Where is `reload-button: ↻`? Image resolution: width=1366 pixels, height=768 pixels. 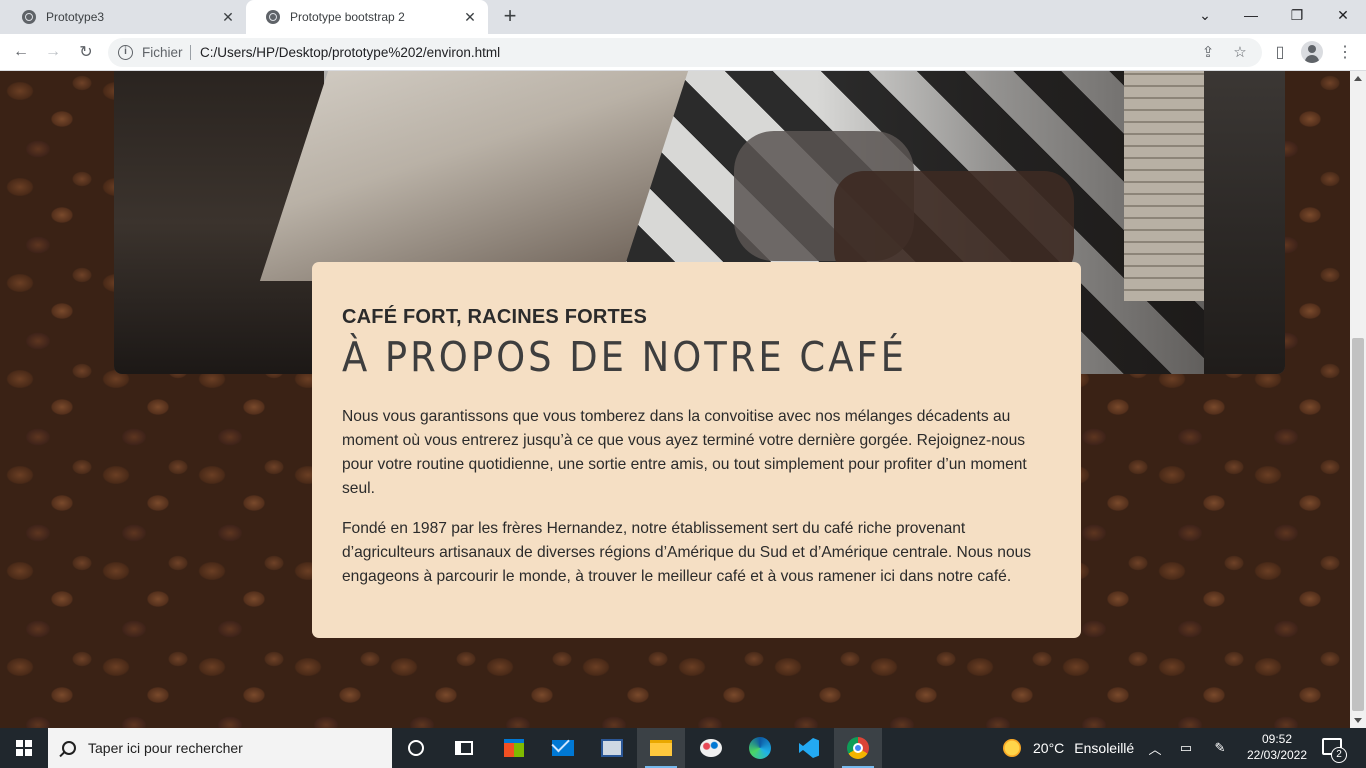
reload-button: ↻ is located at coordinates (86, 52).